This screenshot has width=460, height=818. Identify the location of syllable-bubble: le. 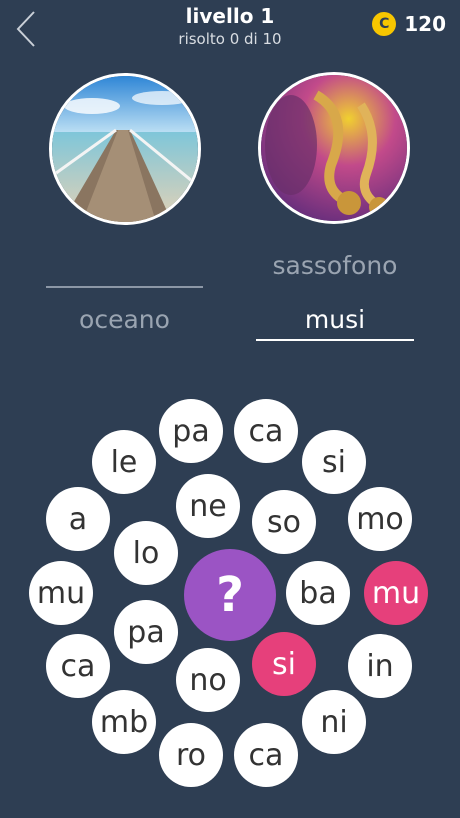
(124, 462).